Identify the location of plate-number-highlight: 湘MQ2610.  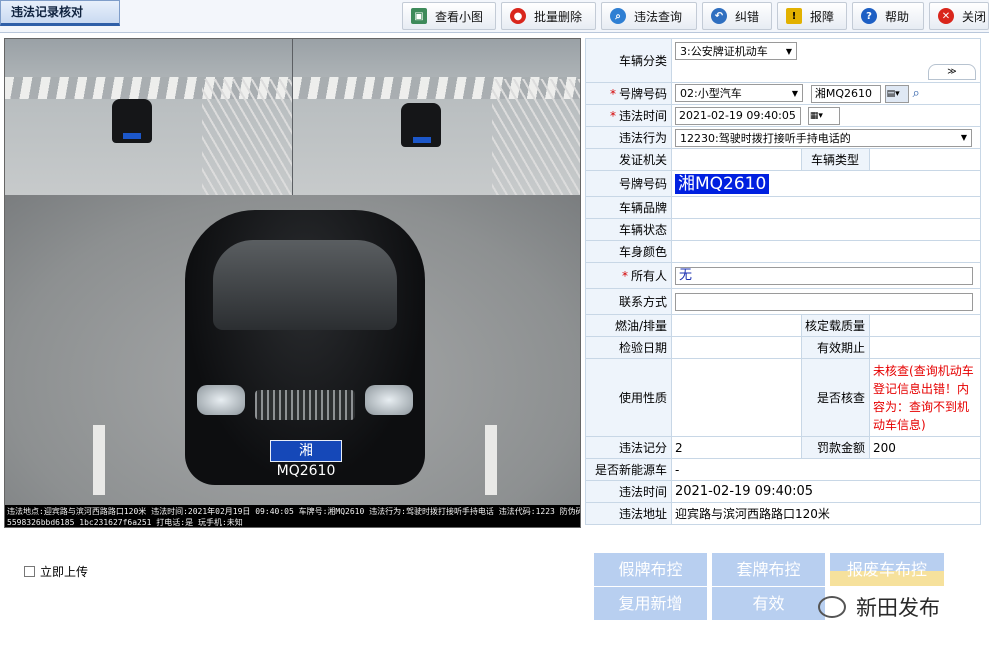
(722, 183).